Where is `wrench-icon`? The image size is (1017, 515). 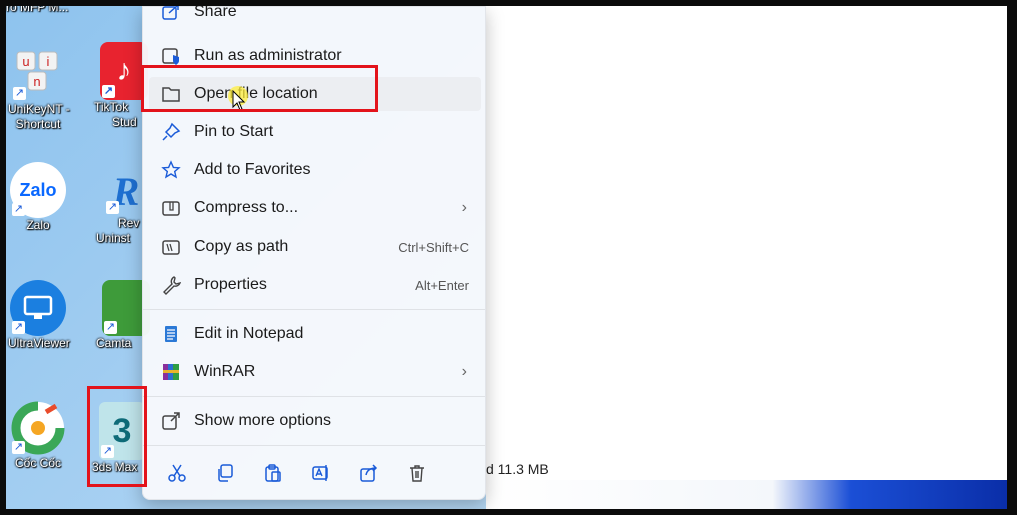
wrench-icon is located at coordinates (171, 285).